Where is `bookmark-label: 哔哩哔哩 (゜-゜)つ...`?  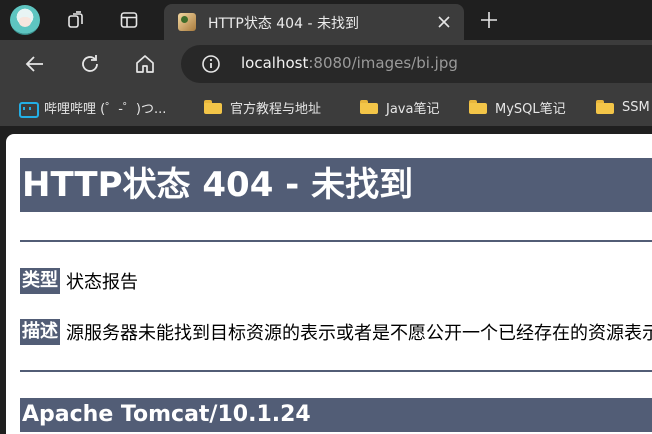 bookmark-label: 哔哩哔哩 (゜-゜)つ... is located at coordinates (105, 109).